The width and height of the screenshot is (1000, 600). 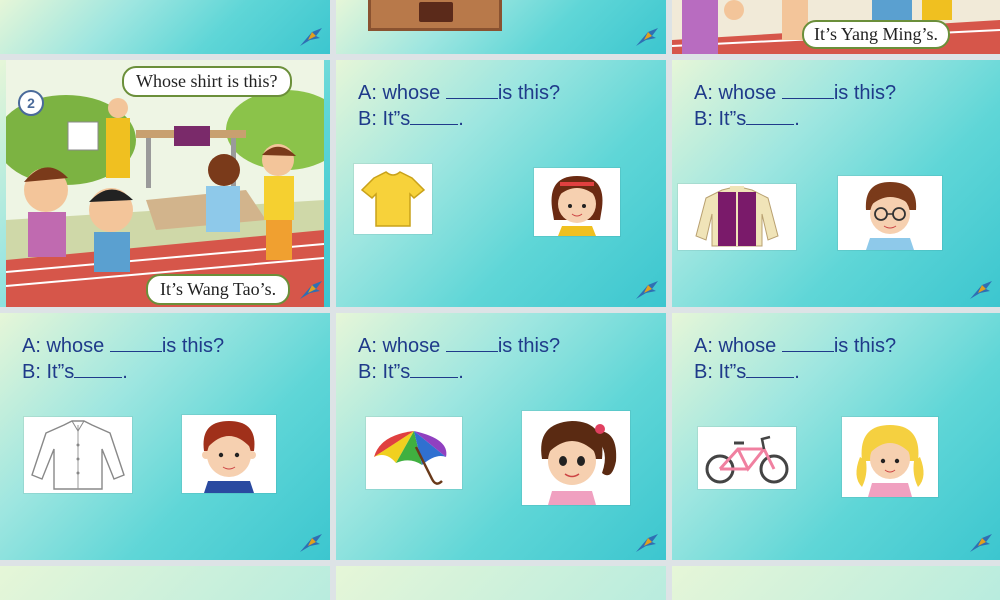 What do you see at coordinates (436, 12) in the screenshot?
I see `wallet-icon` at bounding box center [436, 12].